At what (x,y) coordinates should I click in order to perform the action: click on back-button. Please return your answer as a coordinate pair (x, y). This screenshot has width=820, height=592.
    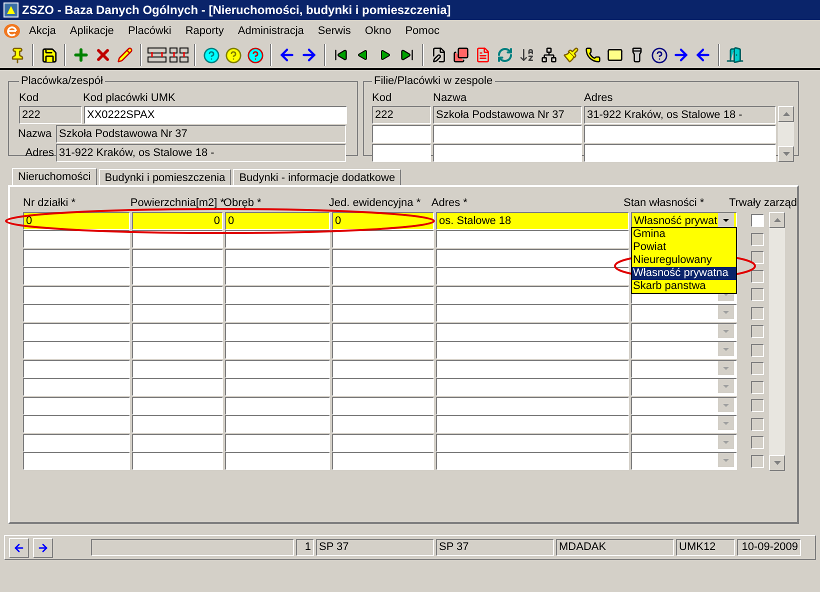
    Looking at the image, I should click on (19, 548).